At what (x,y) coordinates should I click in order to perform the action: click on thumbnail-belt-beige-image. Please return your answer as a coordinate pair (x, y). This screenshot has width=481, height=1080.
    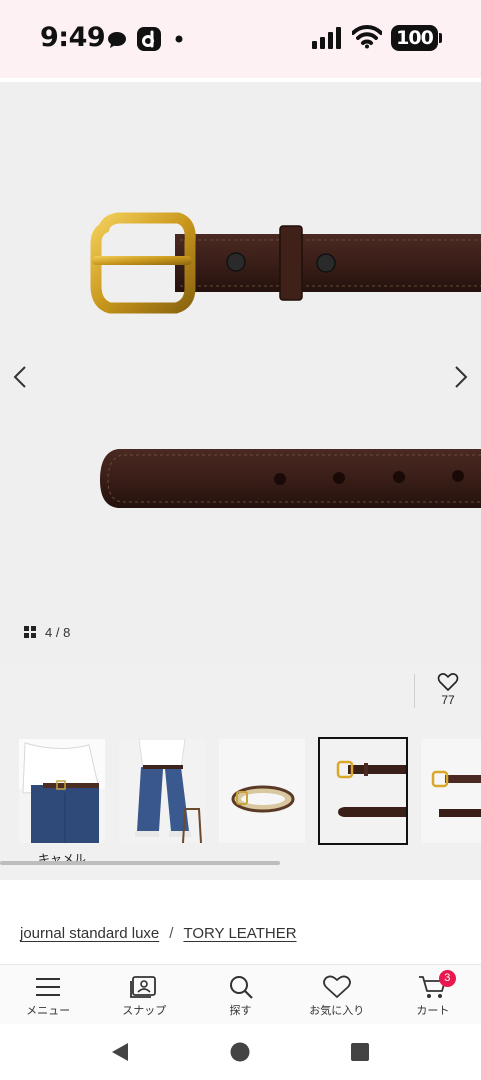
    Looking at the image, I should click on (262, 791).